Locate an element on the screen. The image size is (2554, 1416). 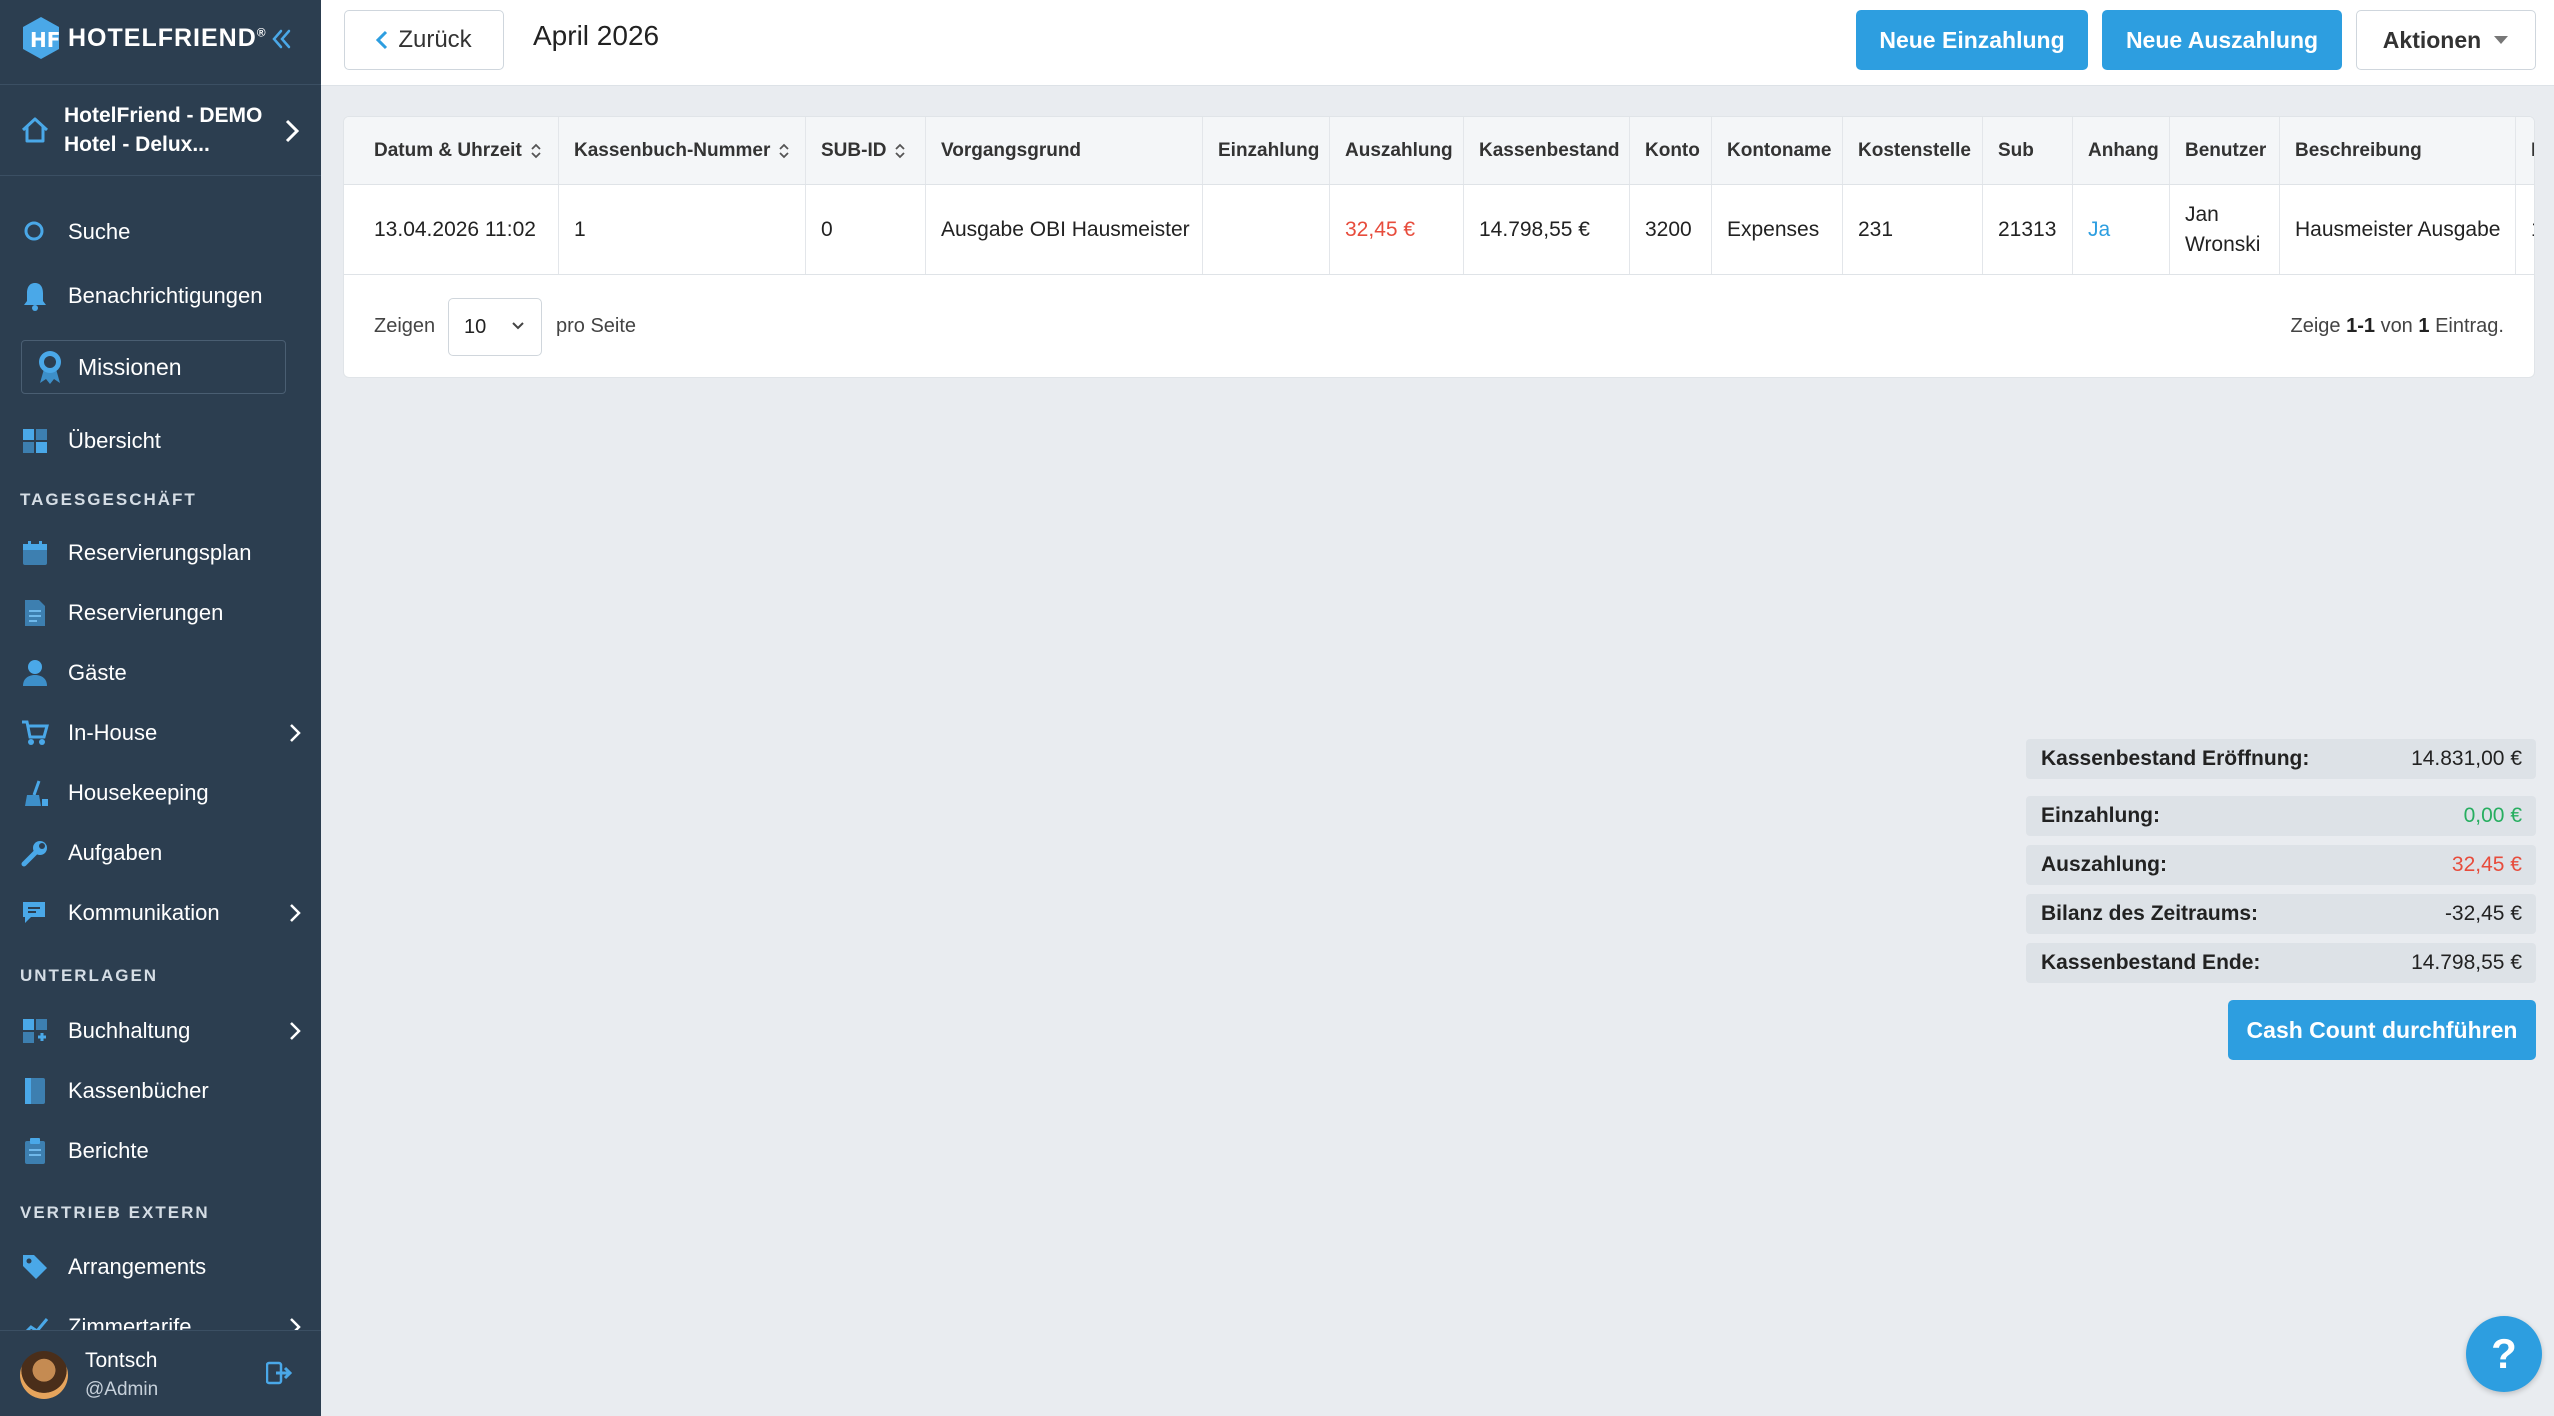
new-payout-button: Neue Auszahlung is located at coordinates (2222, 40).